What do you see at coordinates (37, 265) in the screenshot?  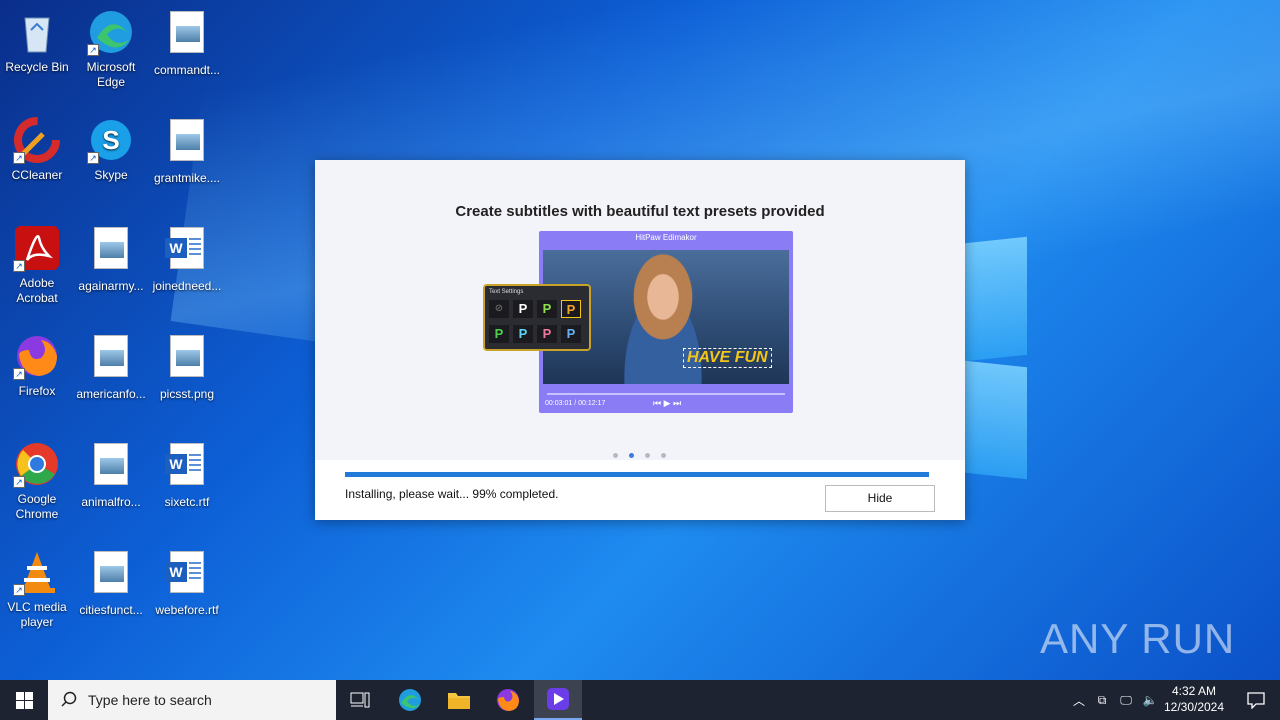 I see `adobe-acrobat-icon: ↗ Adobe Acrobat` at bounding box center [37, 265].